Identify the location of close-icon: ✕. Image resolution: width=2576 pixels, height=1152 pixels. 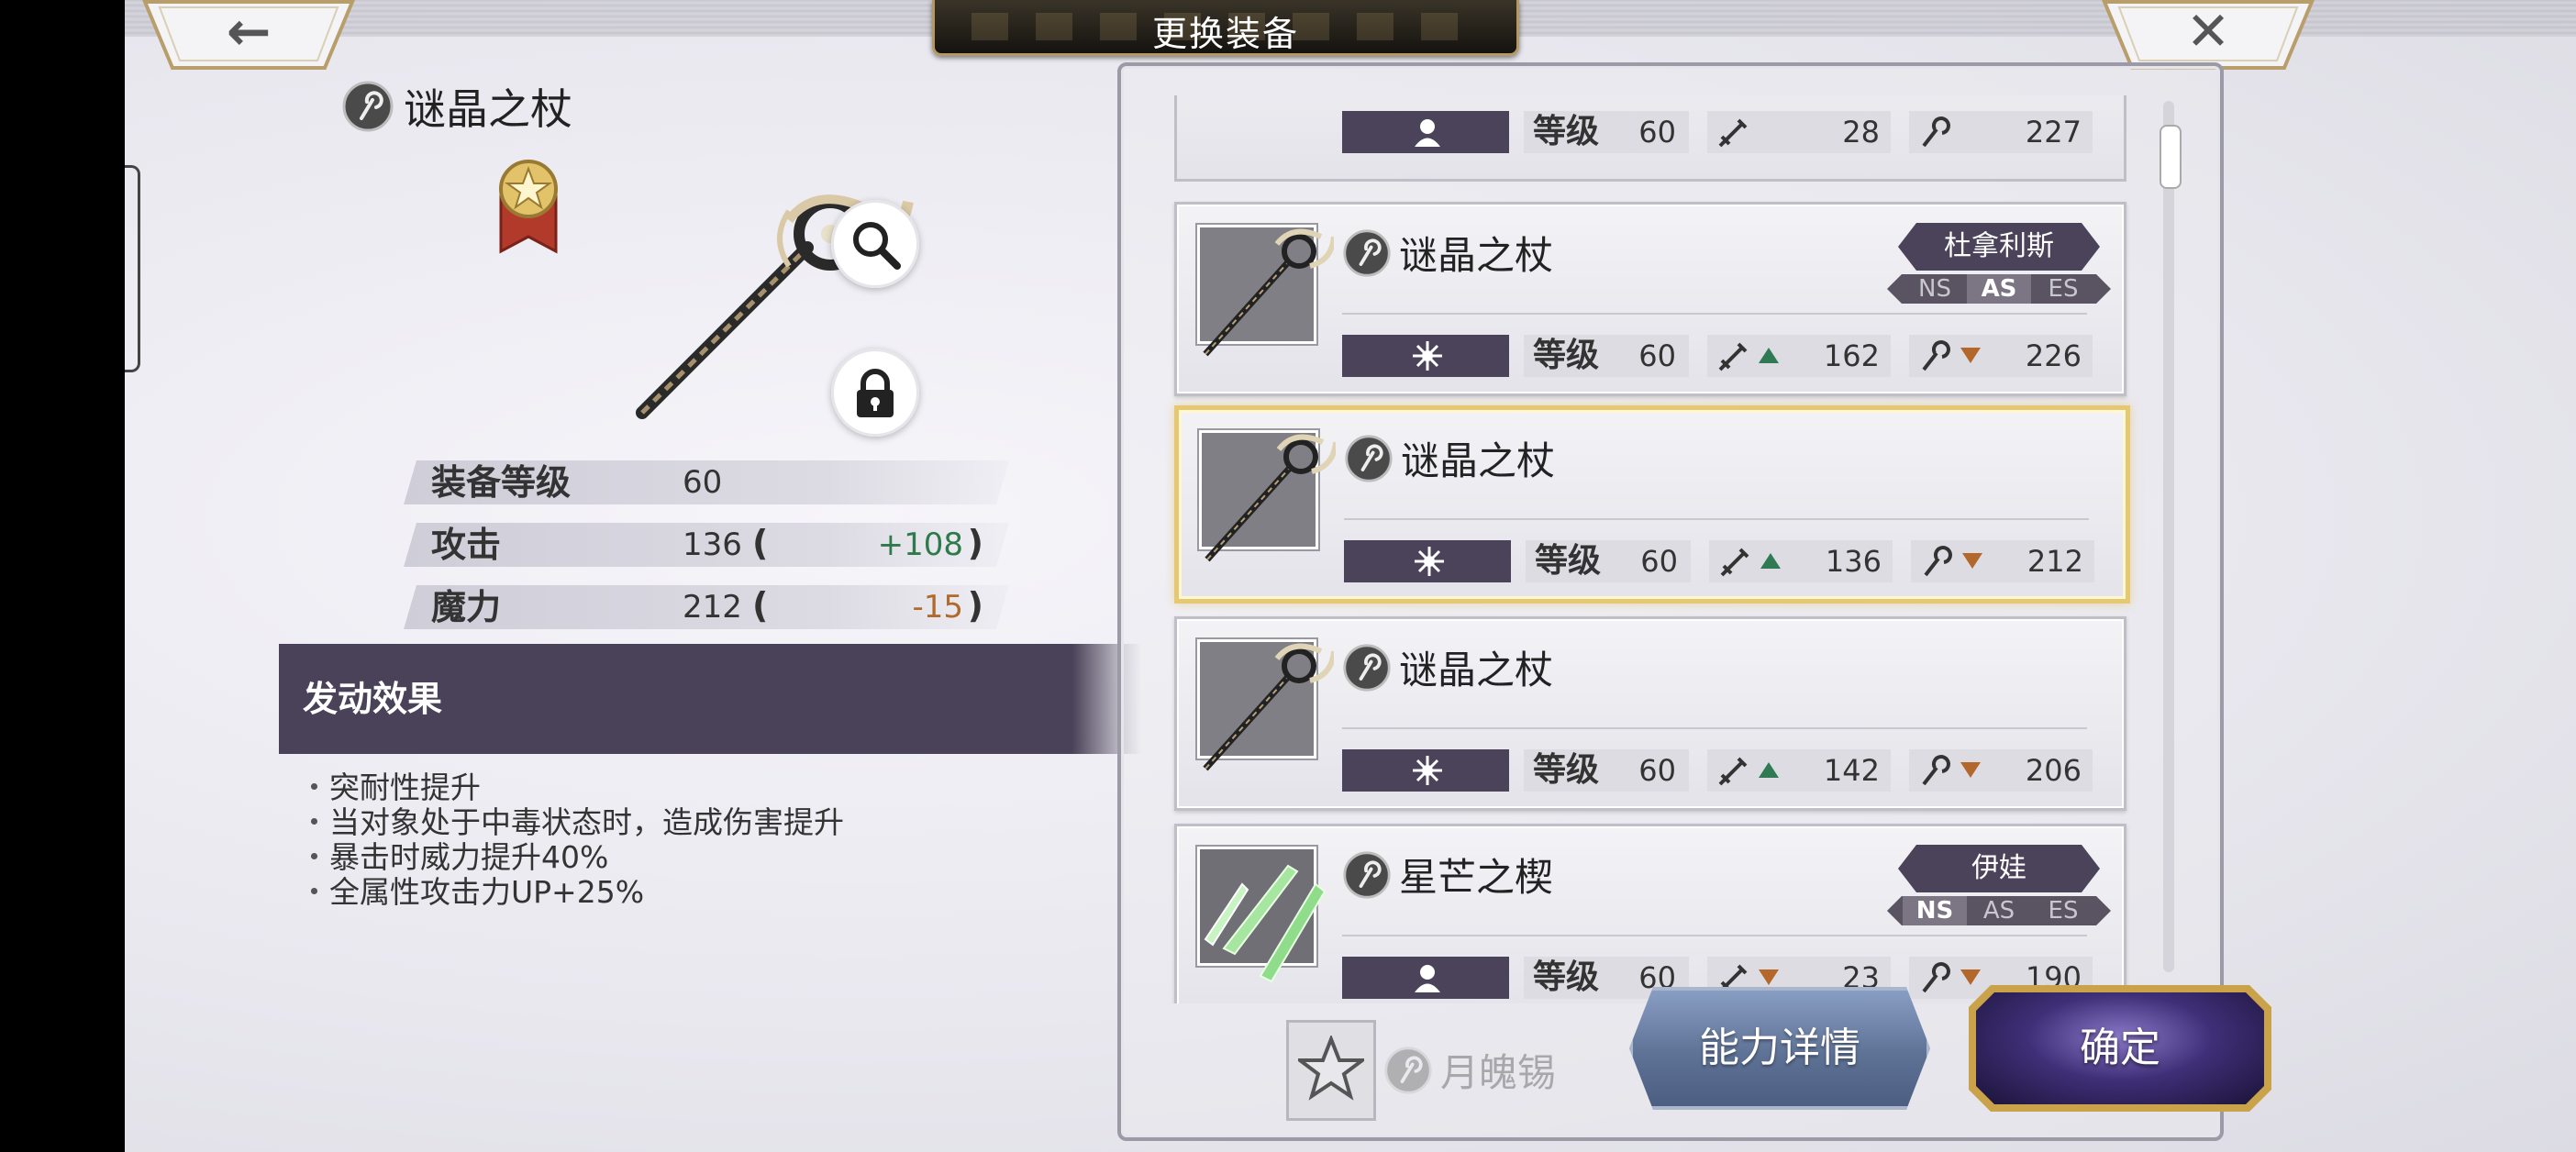
(2208, 31).